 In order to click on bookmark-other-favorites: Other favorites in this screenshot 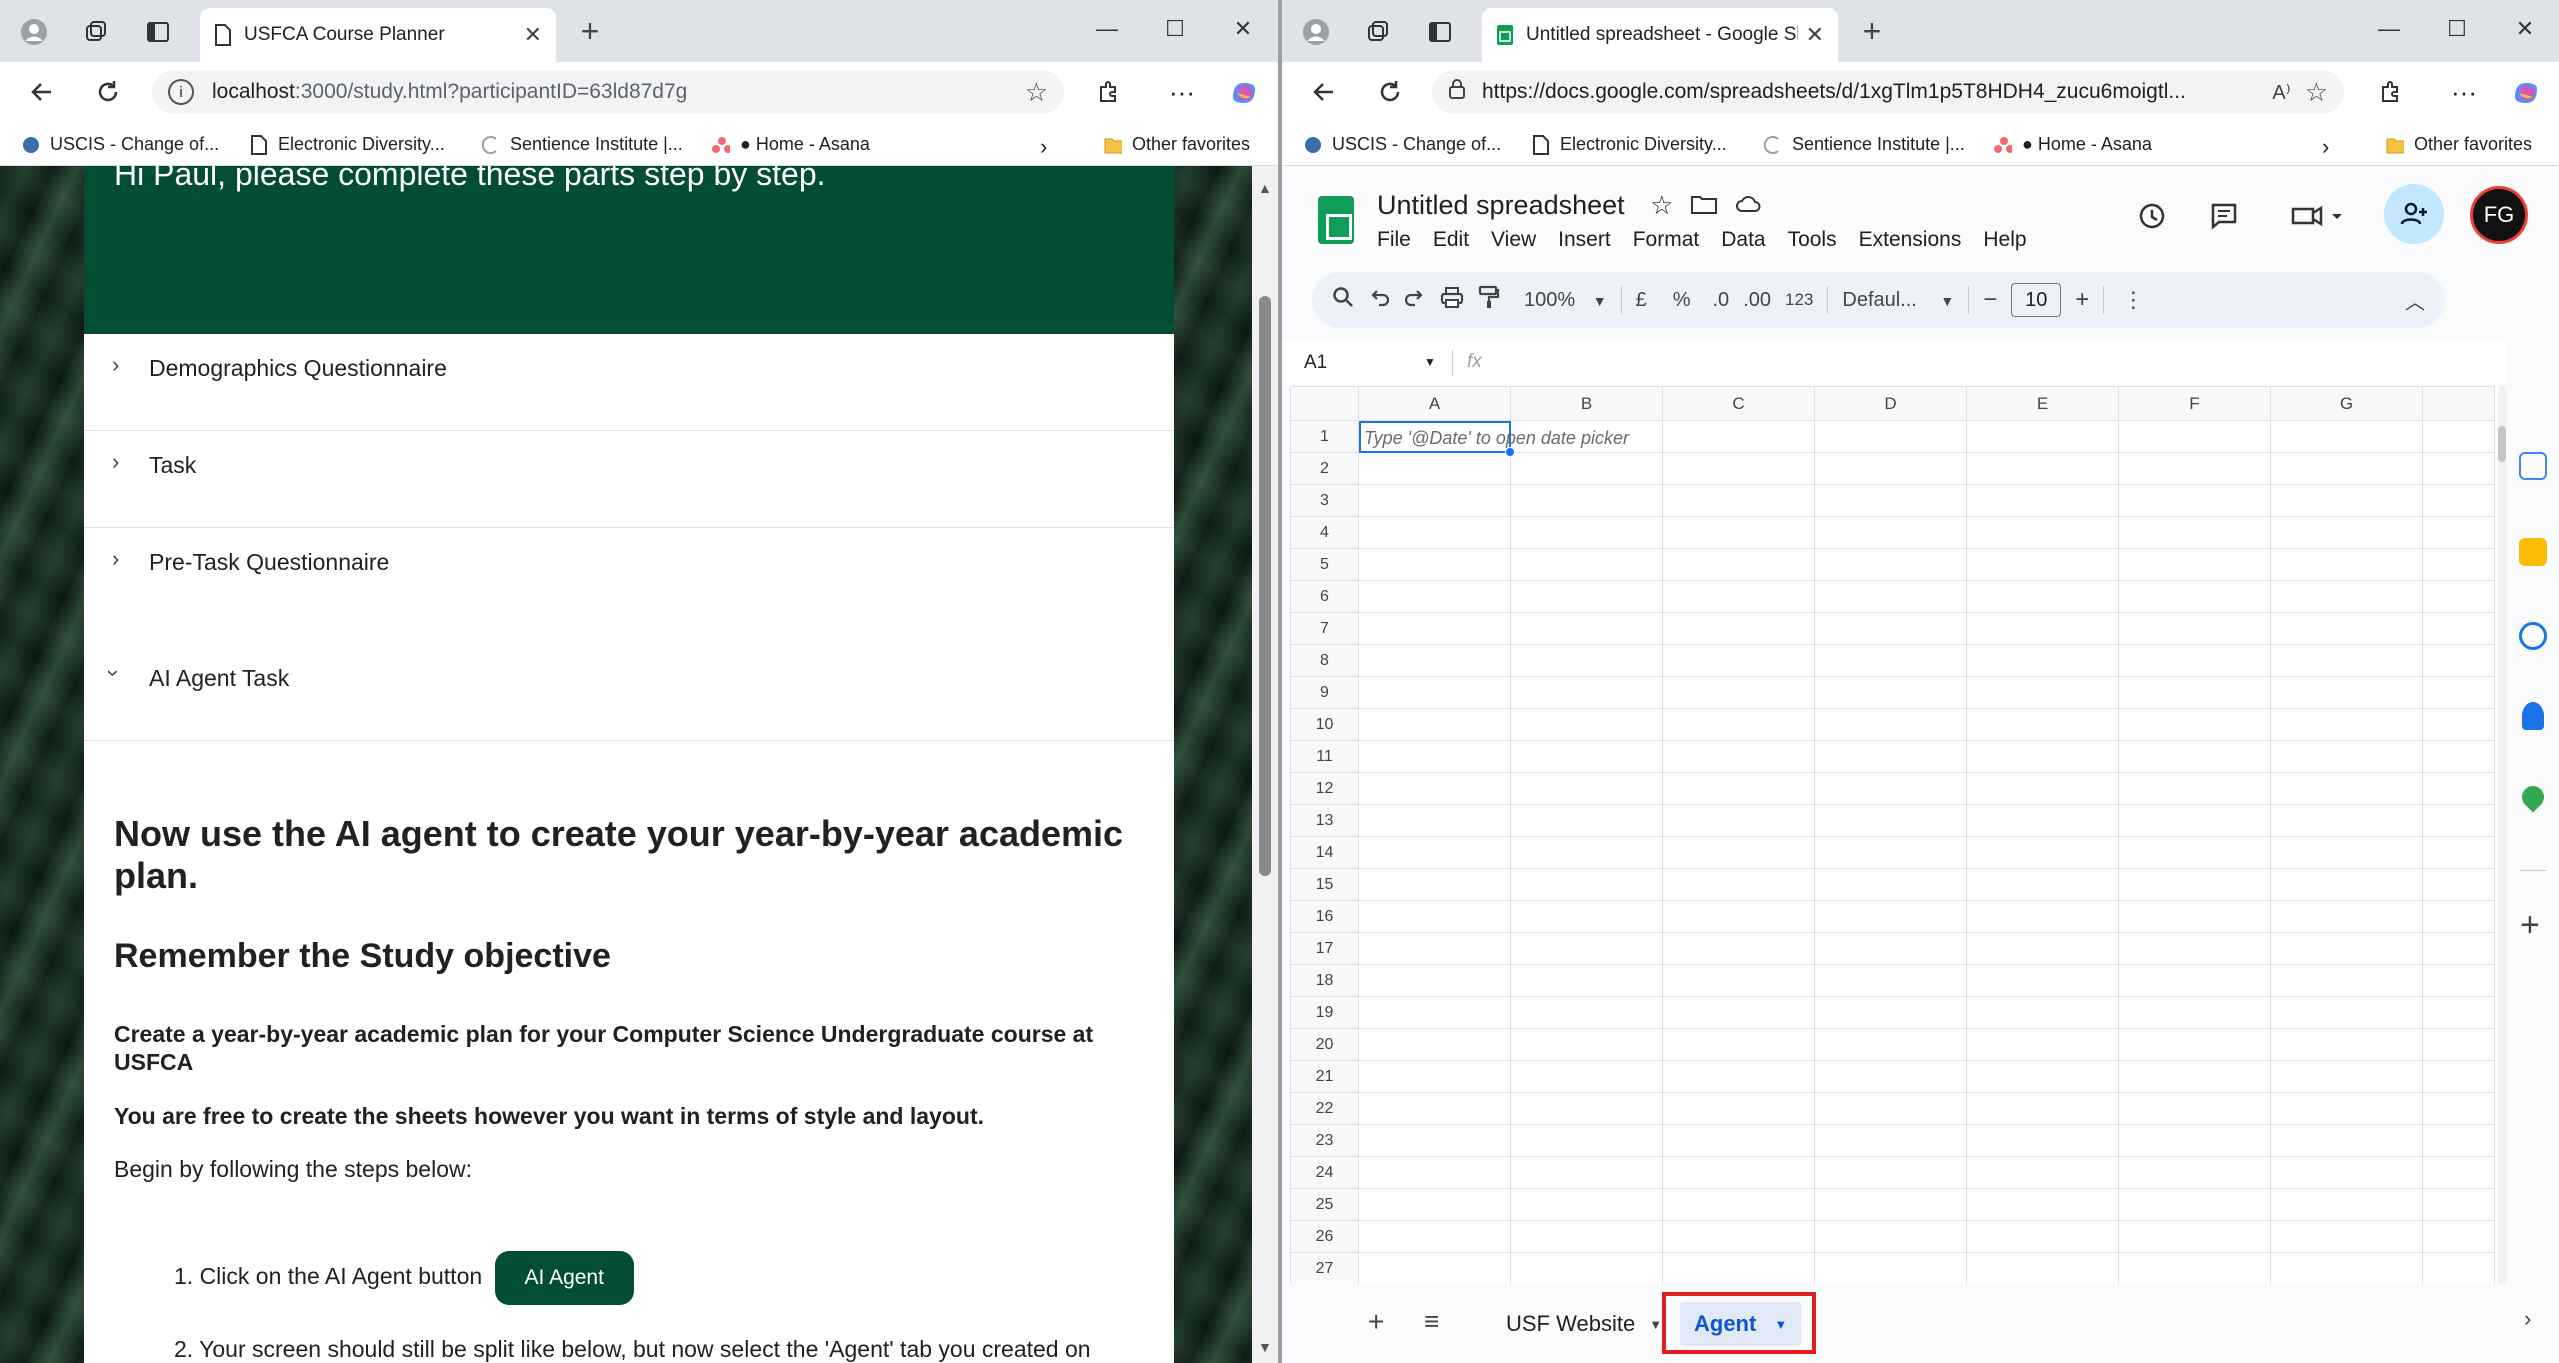, I will do `click(2459, 144)`.